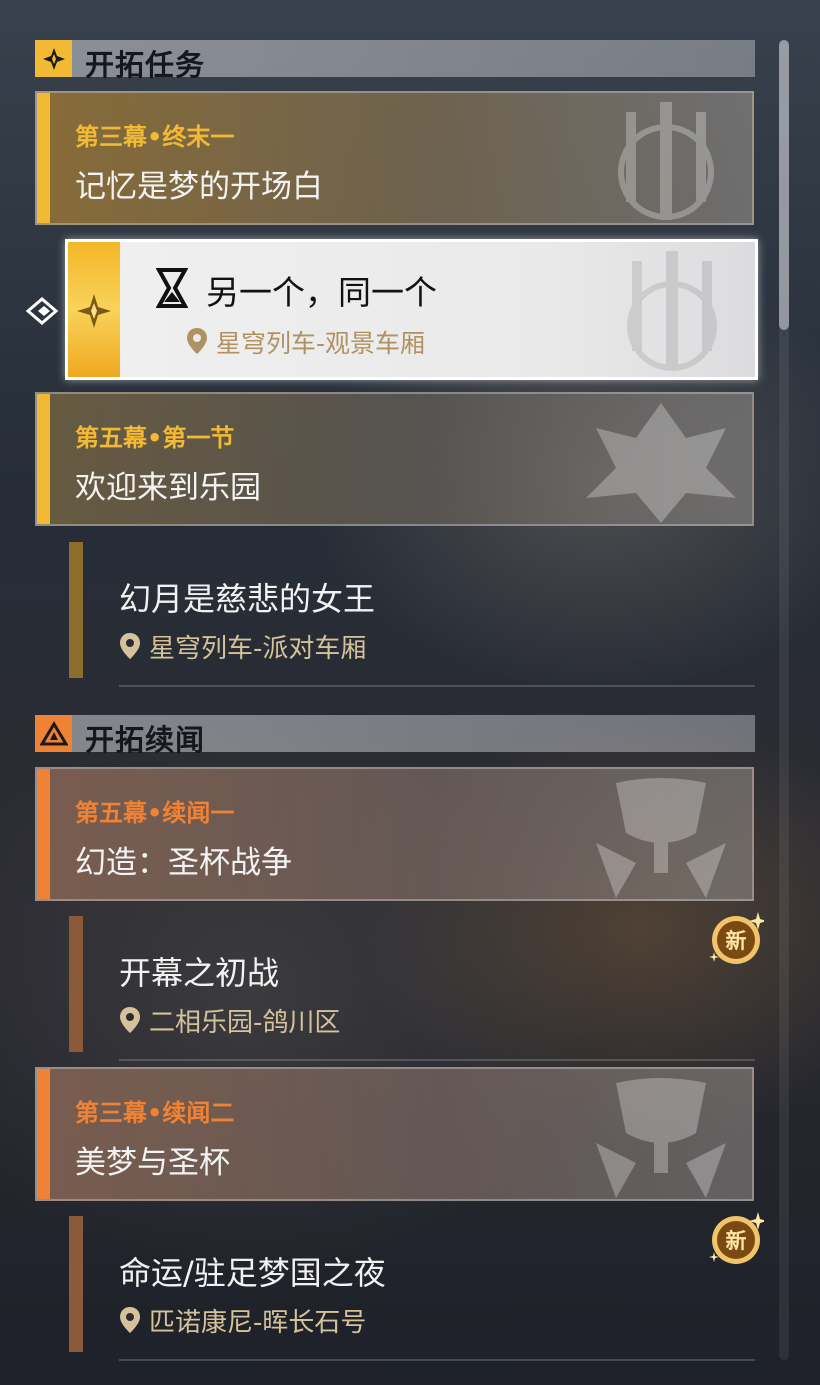  I want to click on quest-location: 星穹列车-派对车厢, so click(242, 646).